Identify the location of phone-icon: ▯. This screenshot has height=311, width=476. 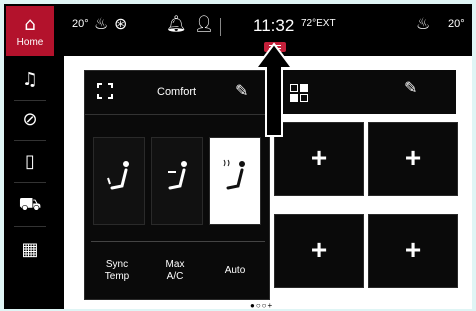
(30, 161).